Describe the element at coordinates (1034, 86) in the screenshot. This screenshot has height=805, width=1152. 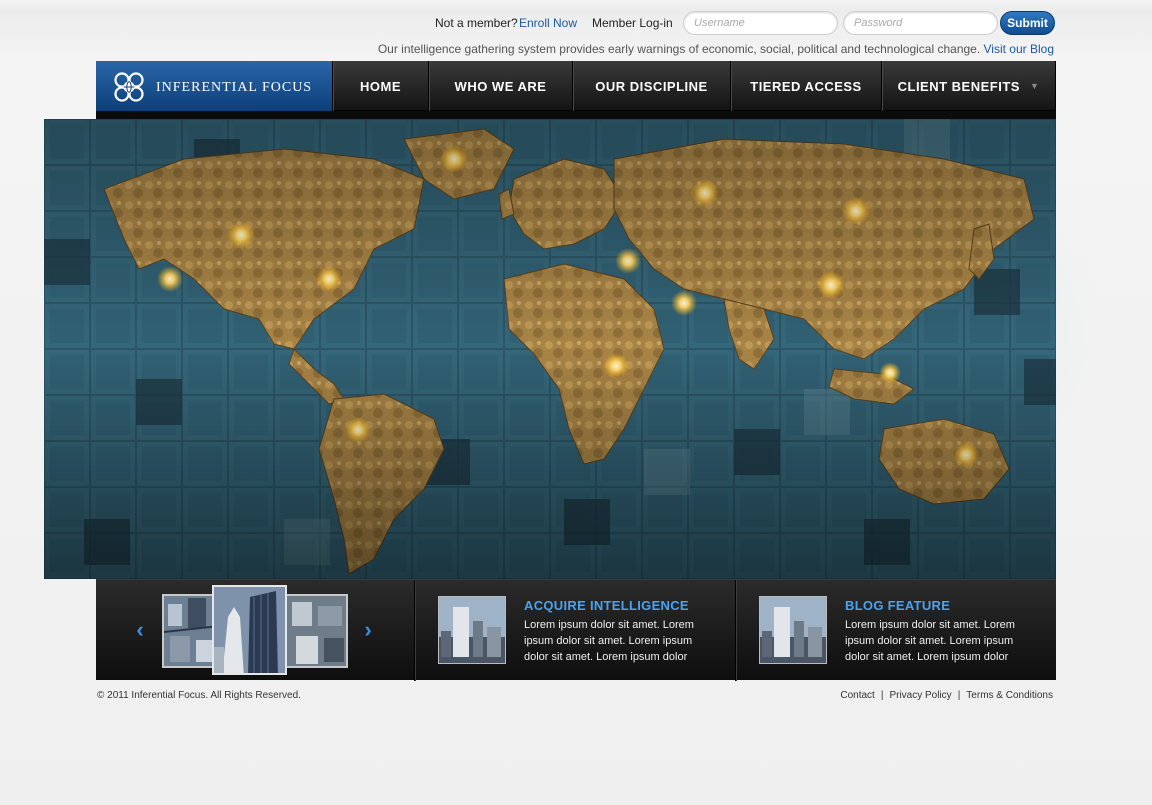
I see `dropdown-caret-icon: ▼` at that location.